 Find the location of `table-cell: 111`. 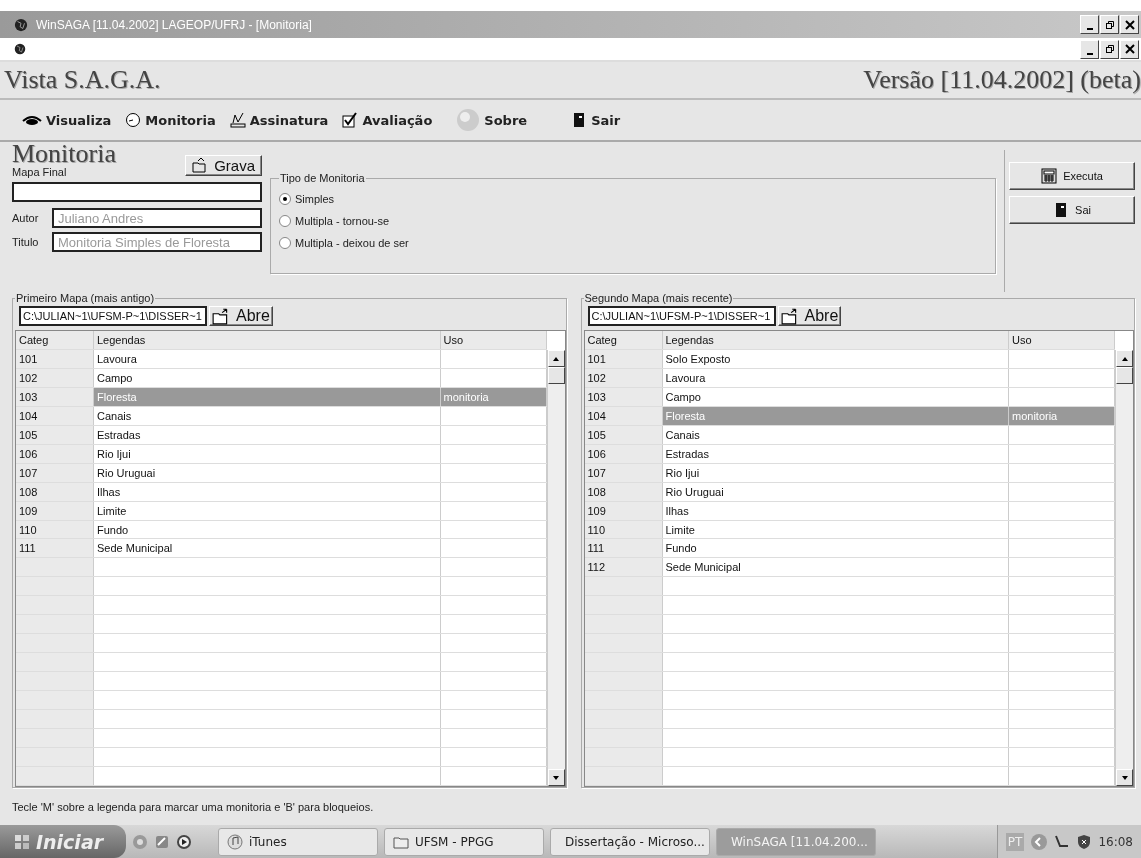

table-cell: 111 is located at coordinates (55, 548).